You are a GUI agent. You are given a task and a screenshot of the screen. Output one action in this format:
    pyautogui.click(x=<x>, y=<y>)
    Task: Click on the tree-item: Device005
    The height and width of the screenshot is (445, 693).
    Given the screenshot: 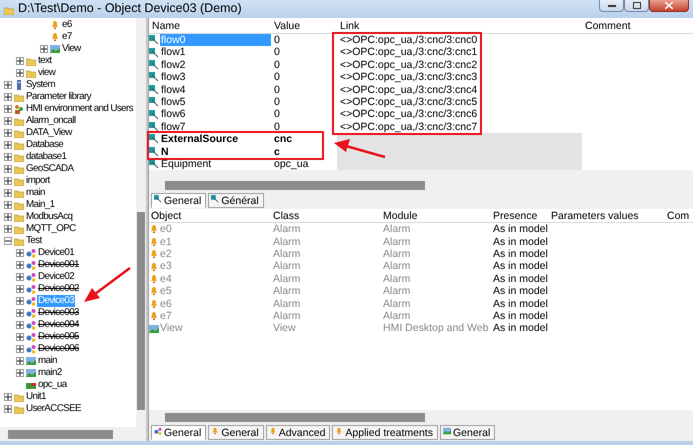 What is the action you would take?
    pyautogui.click(x=58, y=337)
    